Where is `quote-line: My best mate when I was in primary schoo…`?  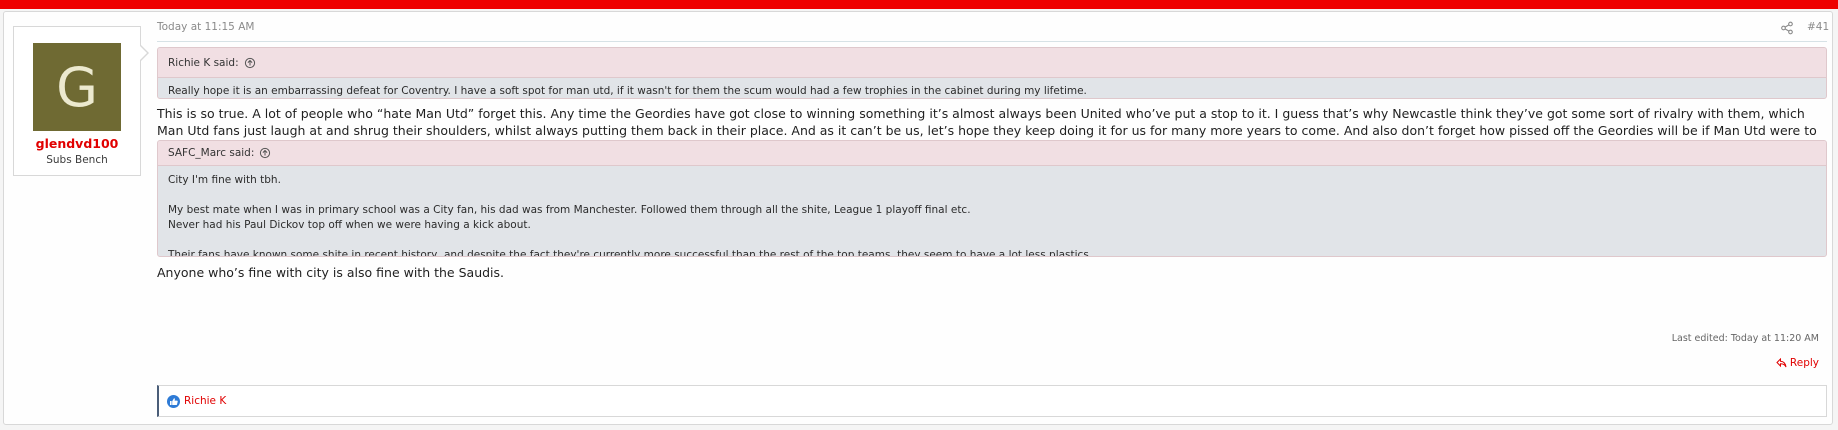 quote-line: My best mate when I was in primary schoo… is located at coordinates (569, 210).